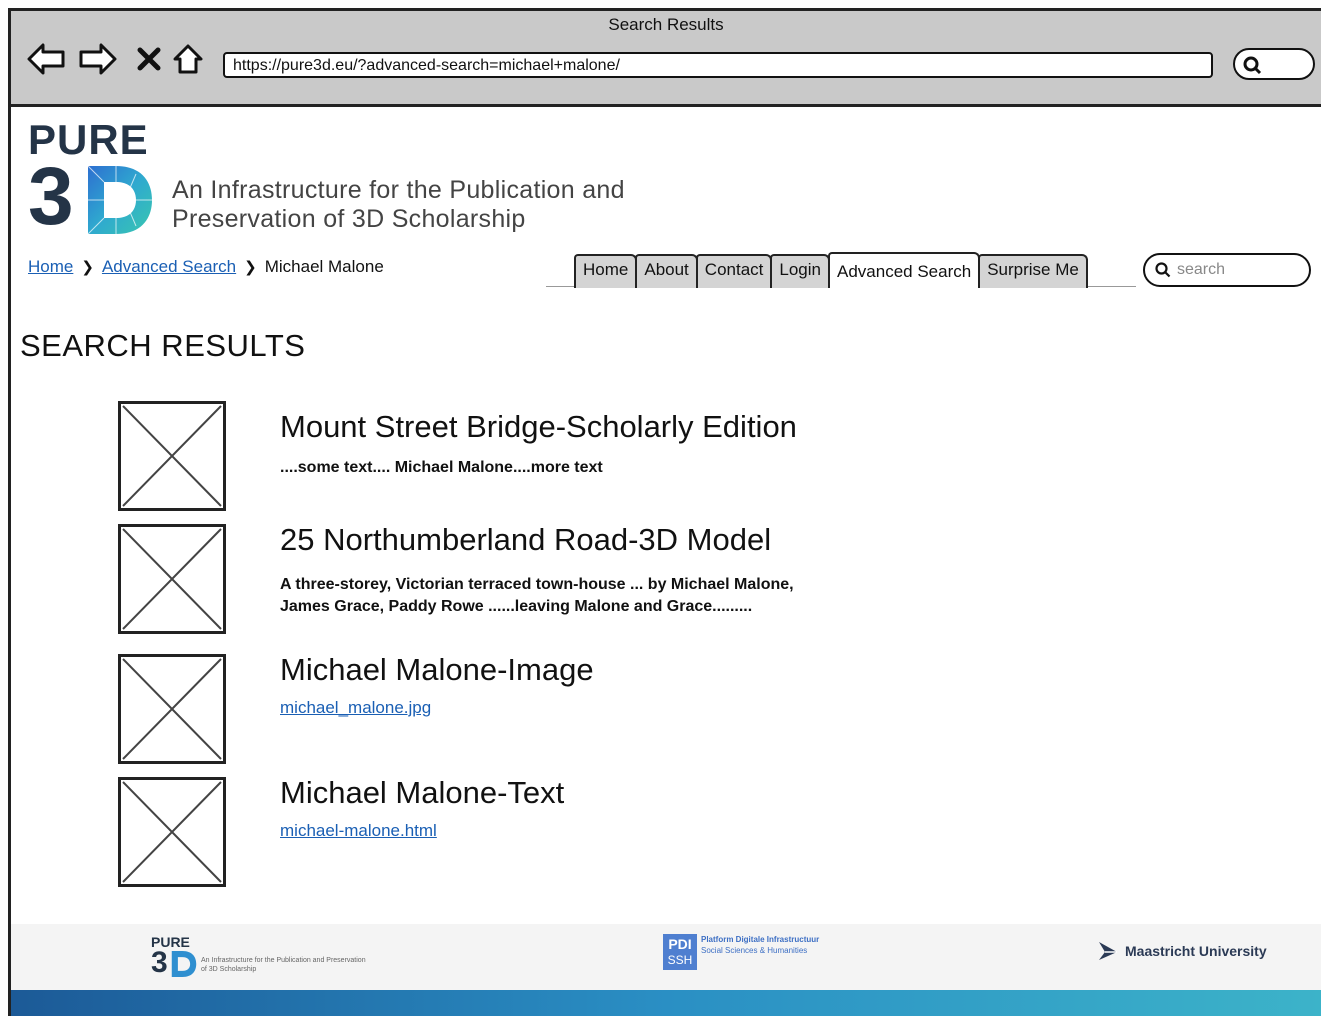 The image size is (1321, 1016). Describe the element at coordinates (188, 59) in the screenshot. I see `home-icon` at that location.